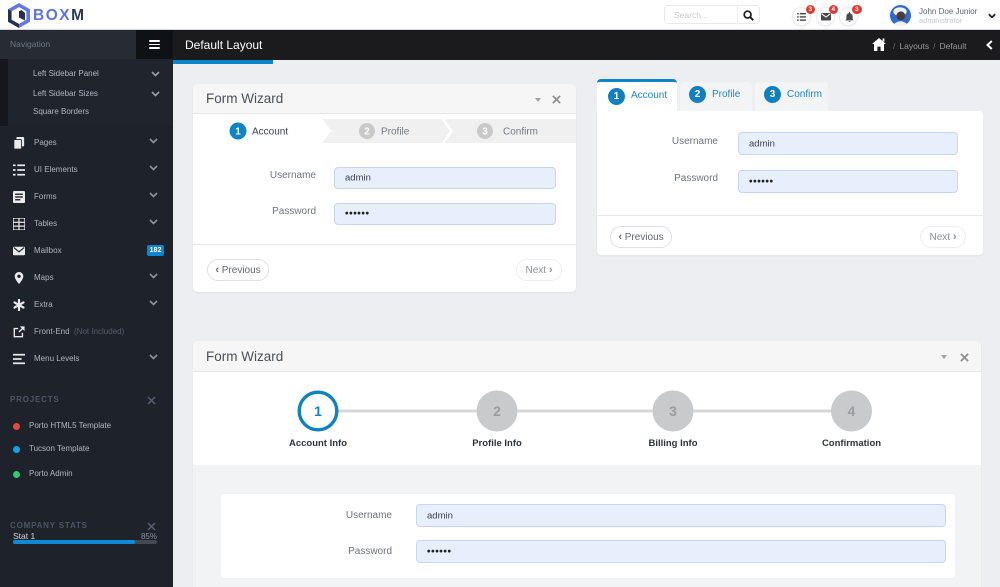  Describe the element at coordinates (672, 443) in the screenshot. I see `svg-text: Billing Info` at that location.